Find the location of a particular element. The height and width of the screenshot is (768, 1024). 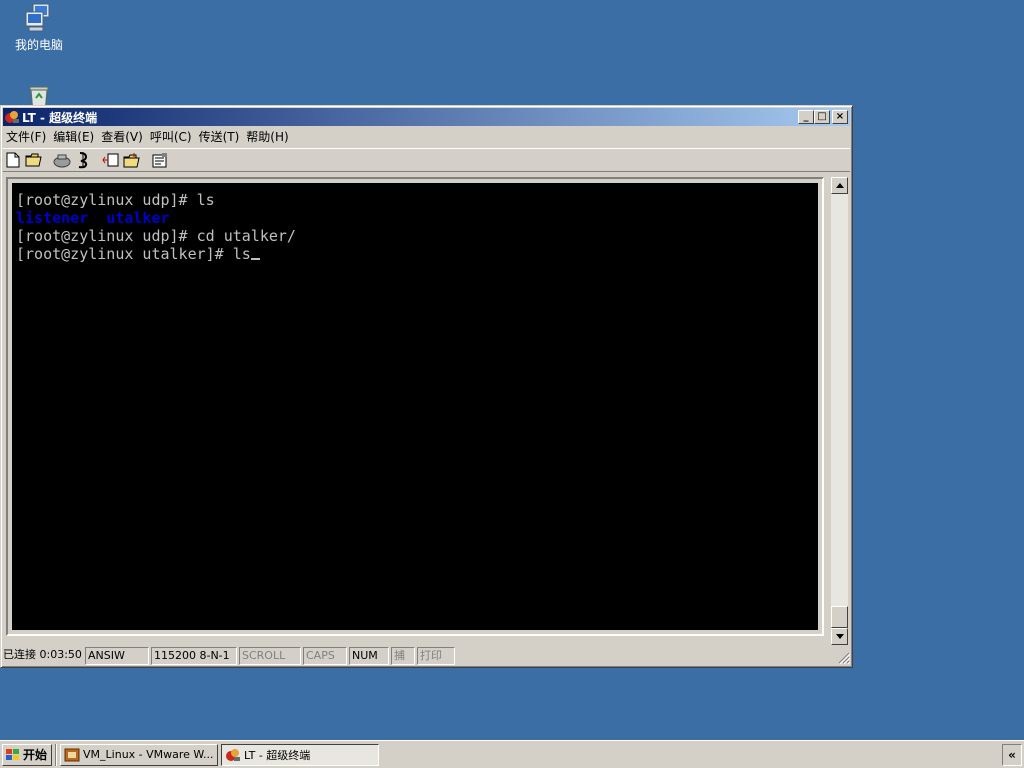

receive-icon is located at coordinates (131, 160).